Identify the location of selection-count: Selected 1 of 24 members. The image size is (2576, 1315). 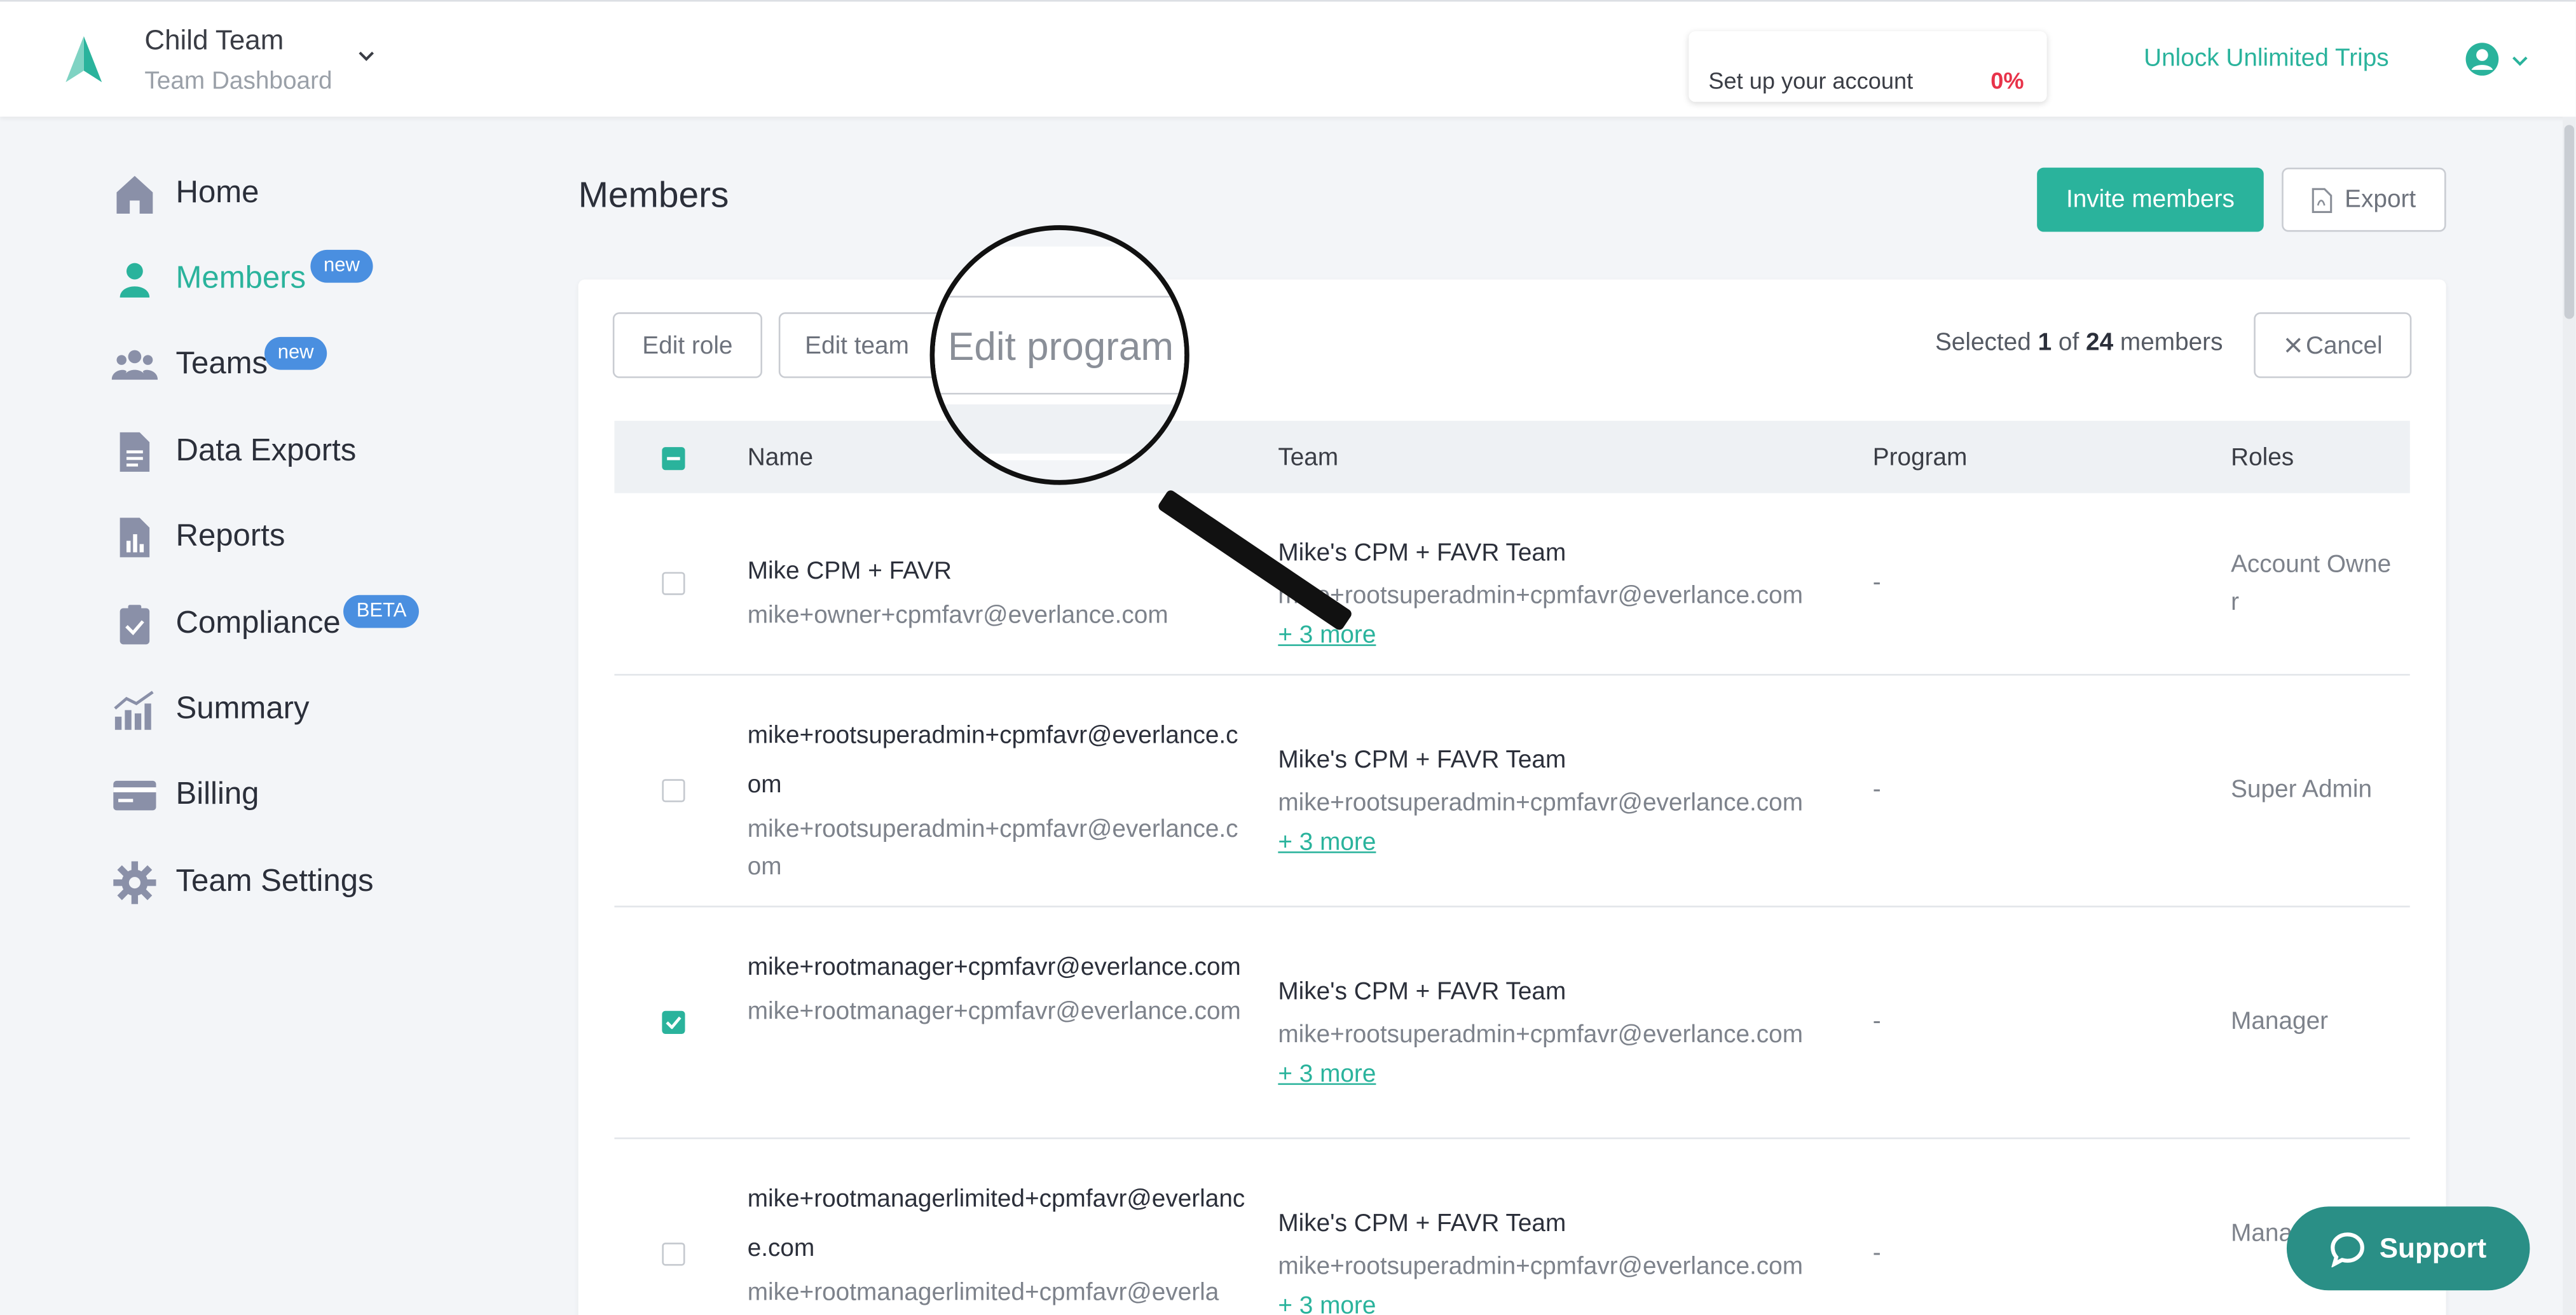
(2079, 343).